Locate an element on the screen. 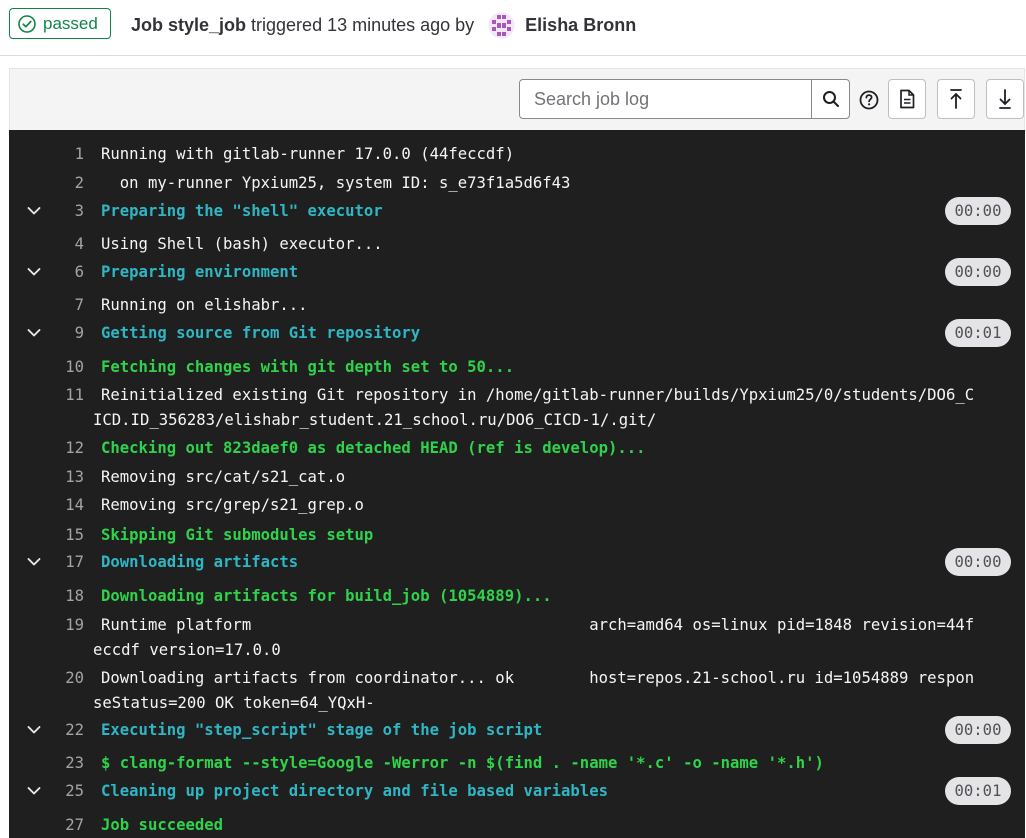  search-input is located at coordinates (665, 99).